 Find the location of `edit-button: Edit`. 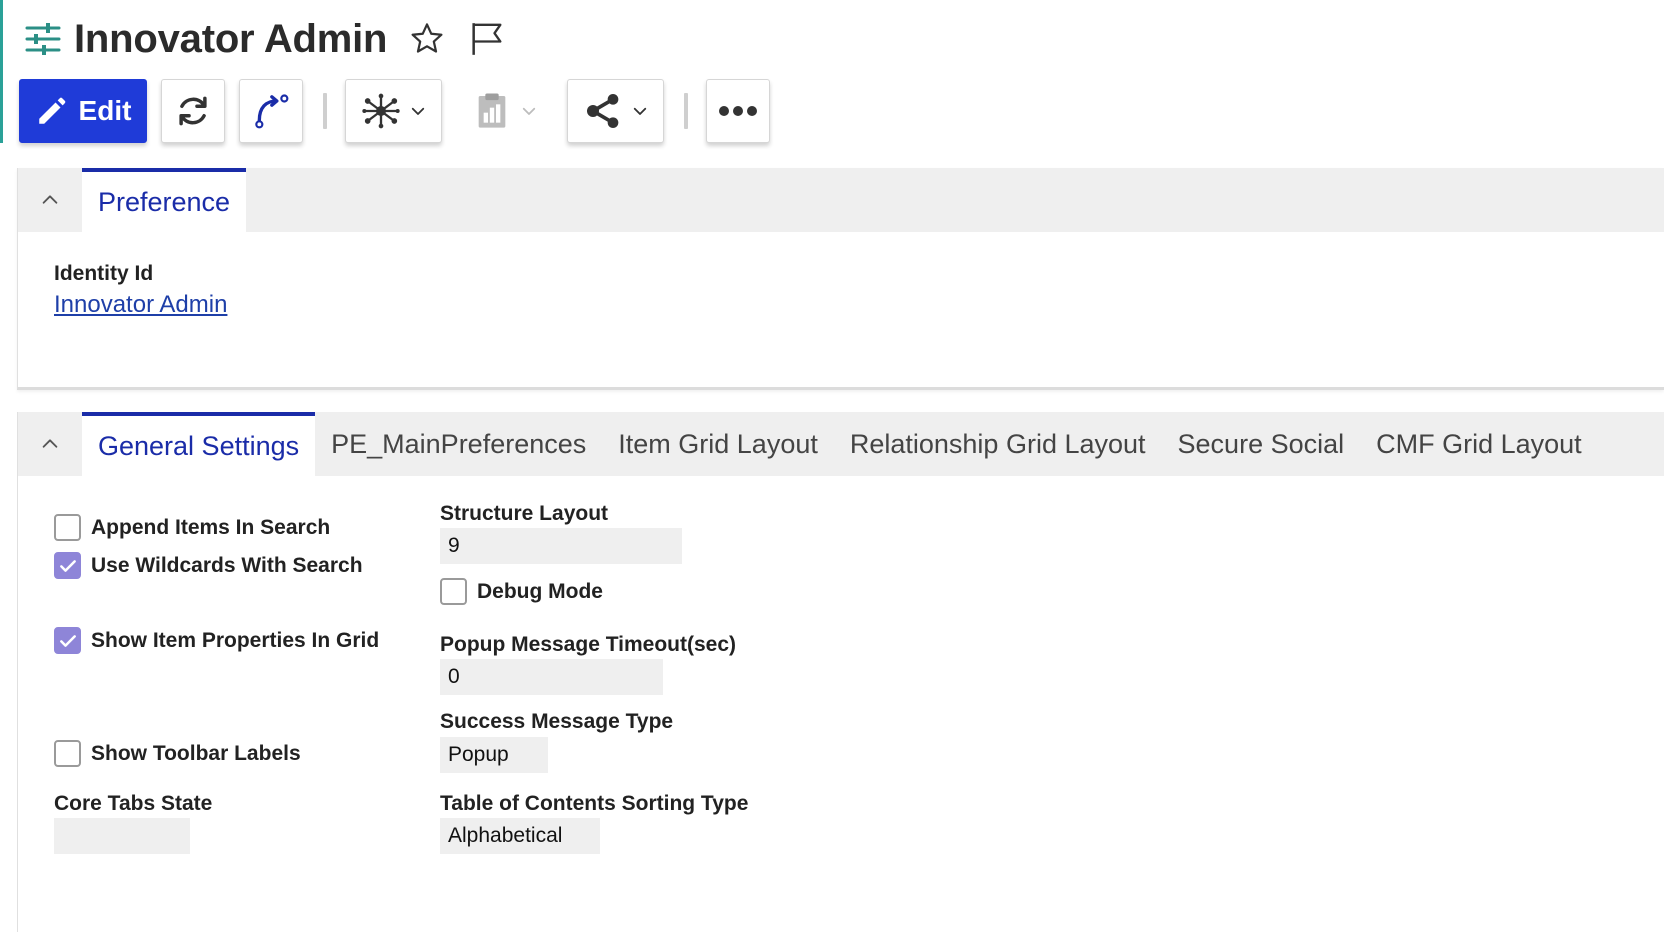

edit-button: Edit is located at coordinates (83, 111).